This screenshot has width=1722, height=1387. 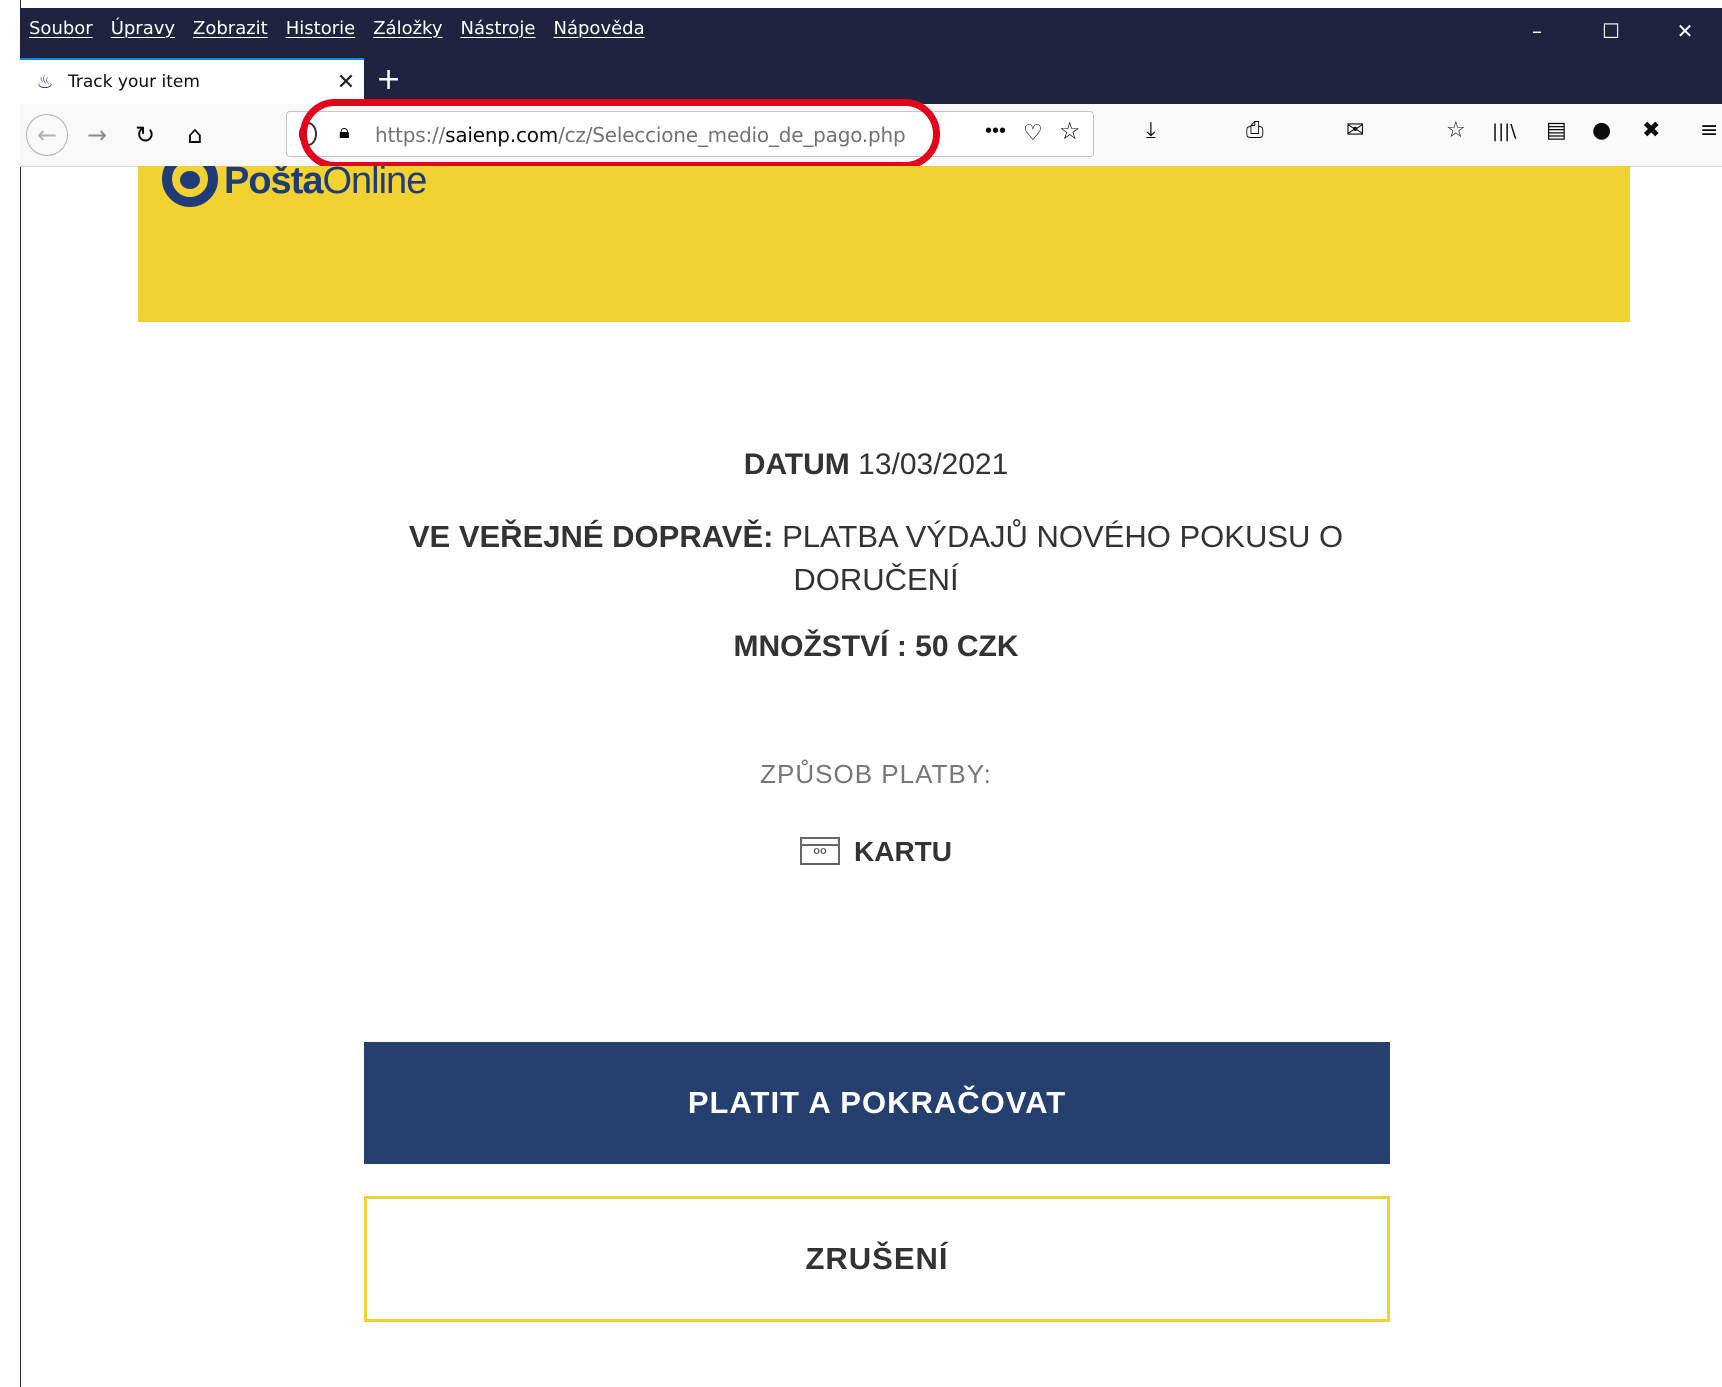 What do you see at coordinates (143, 28) in the screenshot?
I see `menu-edit: Úpravy` at bounding box center [143, 28].